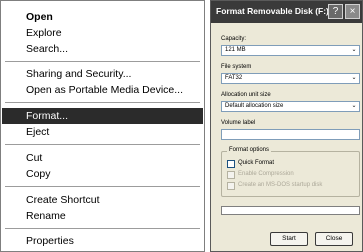  What do you see at coordinates (290, 106) in the screenshot?
I see `allocation-unit-dropdown: Default allocation size ⌄` at bounding box center [290, 106].